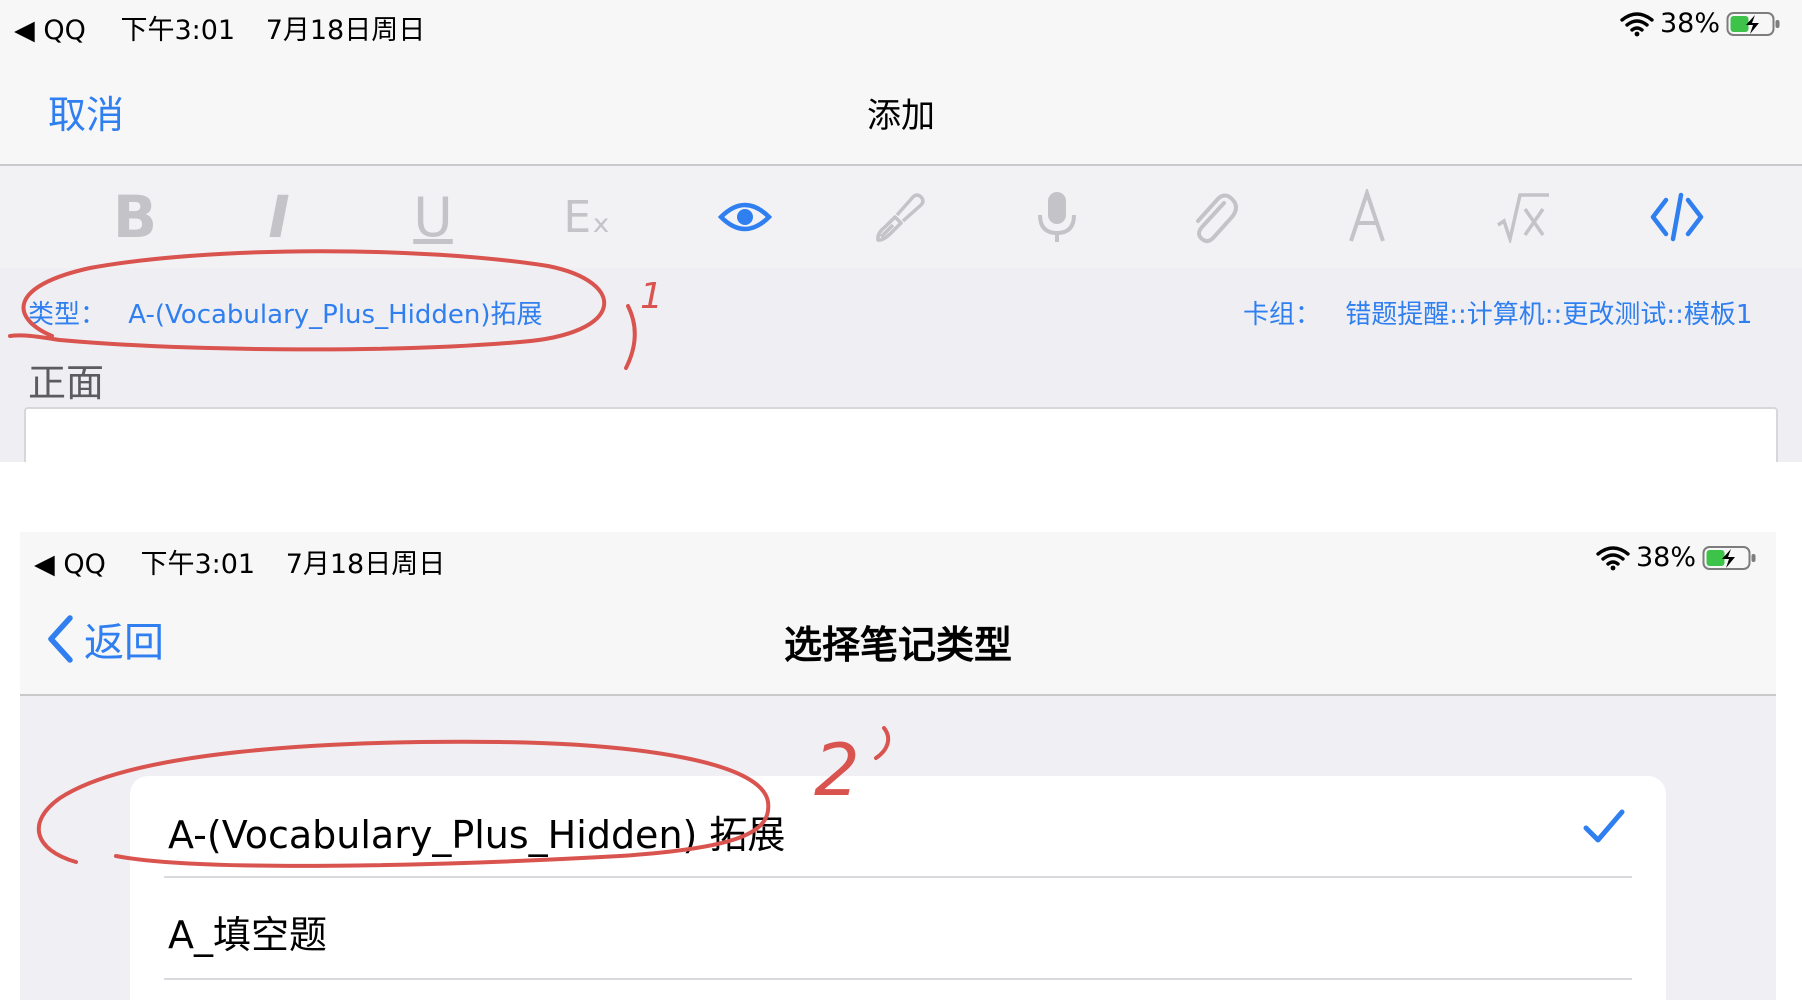 This screenshot has height=1000, width=1802. I want to click on italic-icon: I, so click(279, 217).